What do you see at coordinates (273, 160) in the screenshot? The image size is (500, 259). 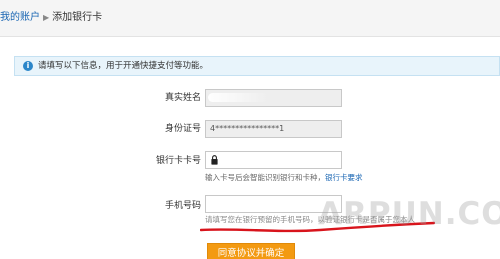 I see `card-number-input` at bounding box center [273, 160].